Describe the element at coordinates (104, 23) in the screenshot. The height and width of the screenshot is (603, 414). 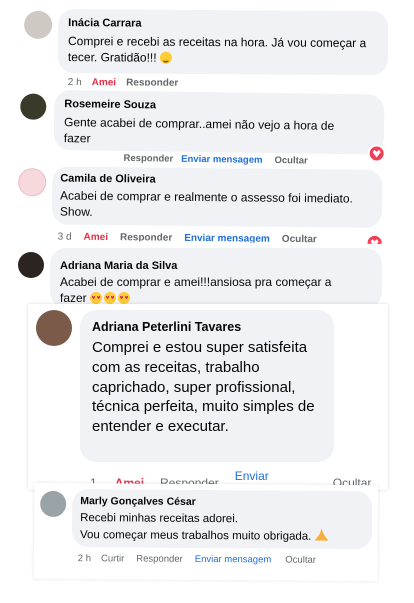
I see `commenter-name: Inácia Carrara` at that location.